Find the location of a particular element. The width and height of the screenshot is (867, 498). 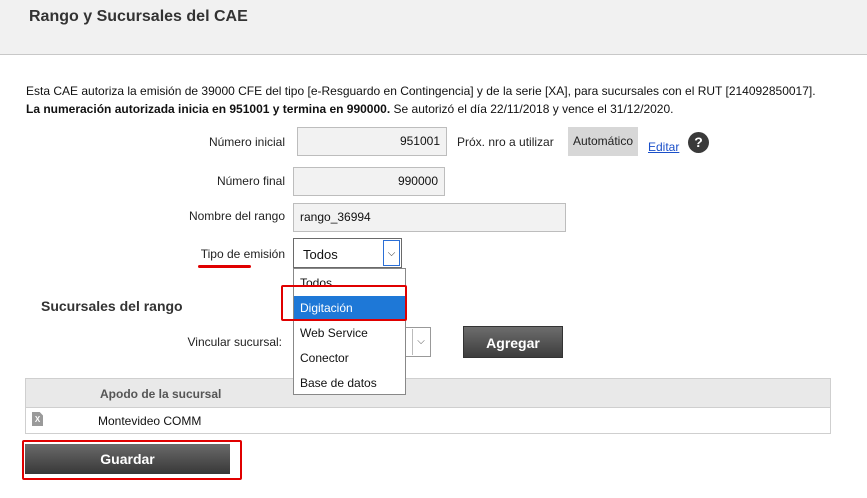

numero-inicial-label: Número inicial is located at coordinates (246, 142).